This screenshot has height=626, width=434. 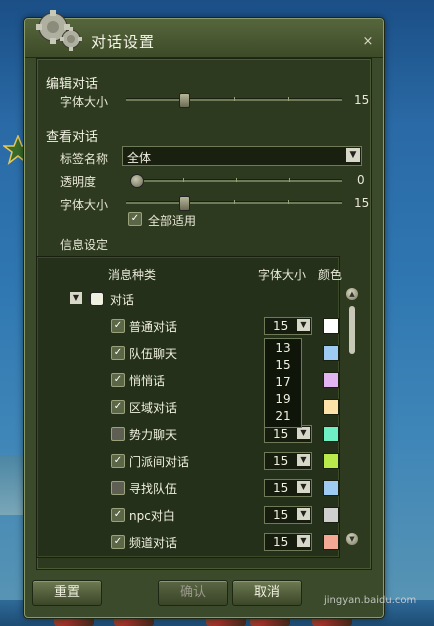 What do you see at coordinates (147, 381) in the screenshot?
I see `row-label: 悄悄话` at bounding box center [147, 381].